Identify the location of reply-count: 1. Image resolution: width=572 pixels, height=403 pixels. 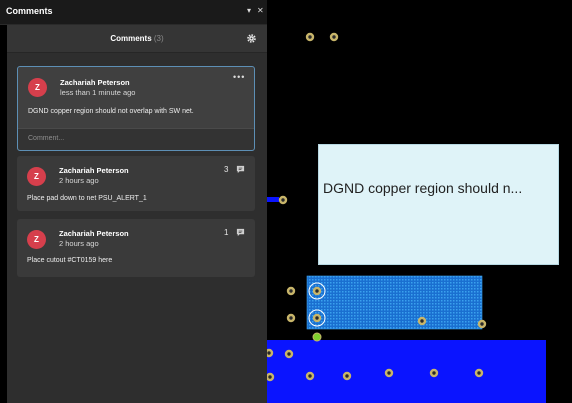
(226, 232).